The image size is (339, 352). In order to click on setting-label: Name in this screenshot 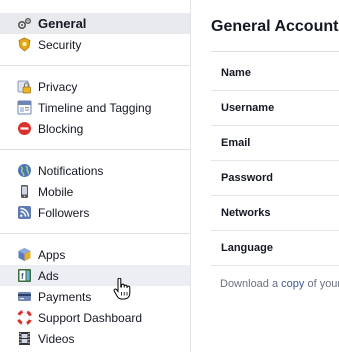, I will do `click(236, 73)`.